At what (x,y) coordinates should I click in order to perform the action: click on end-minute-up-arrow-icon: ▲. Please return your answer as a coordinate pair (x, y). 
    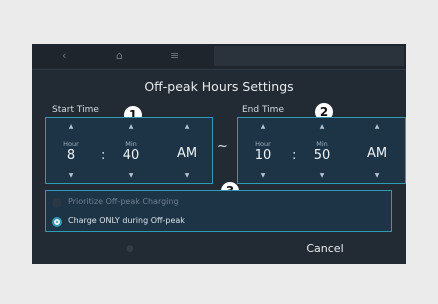
    Looking at the image, I should click on (322, 127).